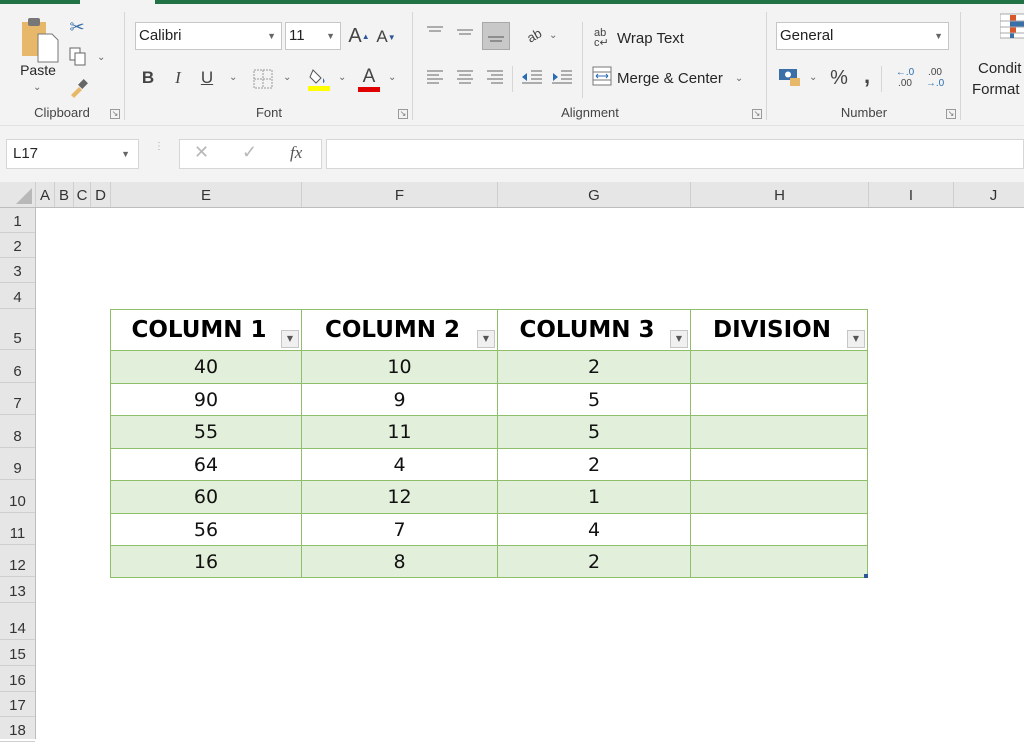 The width and height of the screenshot is (1024, 742). What do you see at coordinates (17, 220) in the screenshot?
I see `row-header: 1` at bounding box center [17, 220].